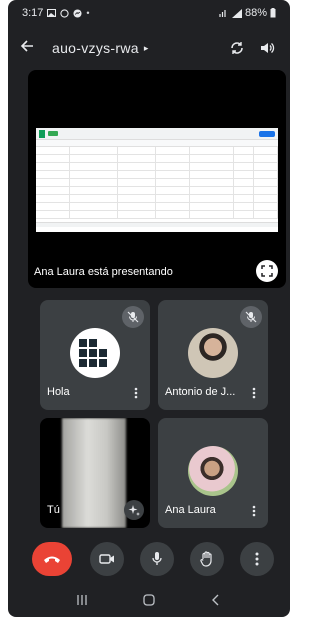 Image resolution: width=320 pixels, height=617 pixels. I want to click on status-time: 3:17, so click(33, 13).